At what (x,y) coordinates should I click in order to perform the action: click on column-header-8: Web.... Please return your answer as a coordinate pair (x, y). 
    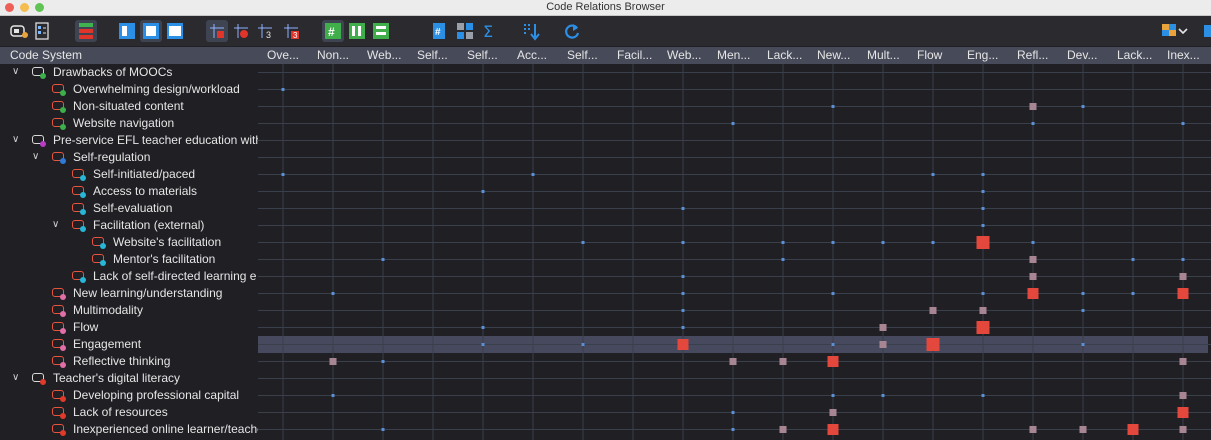
    Looking at the image, I should click on (690, 55).